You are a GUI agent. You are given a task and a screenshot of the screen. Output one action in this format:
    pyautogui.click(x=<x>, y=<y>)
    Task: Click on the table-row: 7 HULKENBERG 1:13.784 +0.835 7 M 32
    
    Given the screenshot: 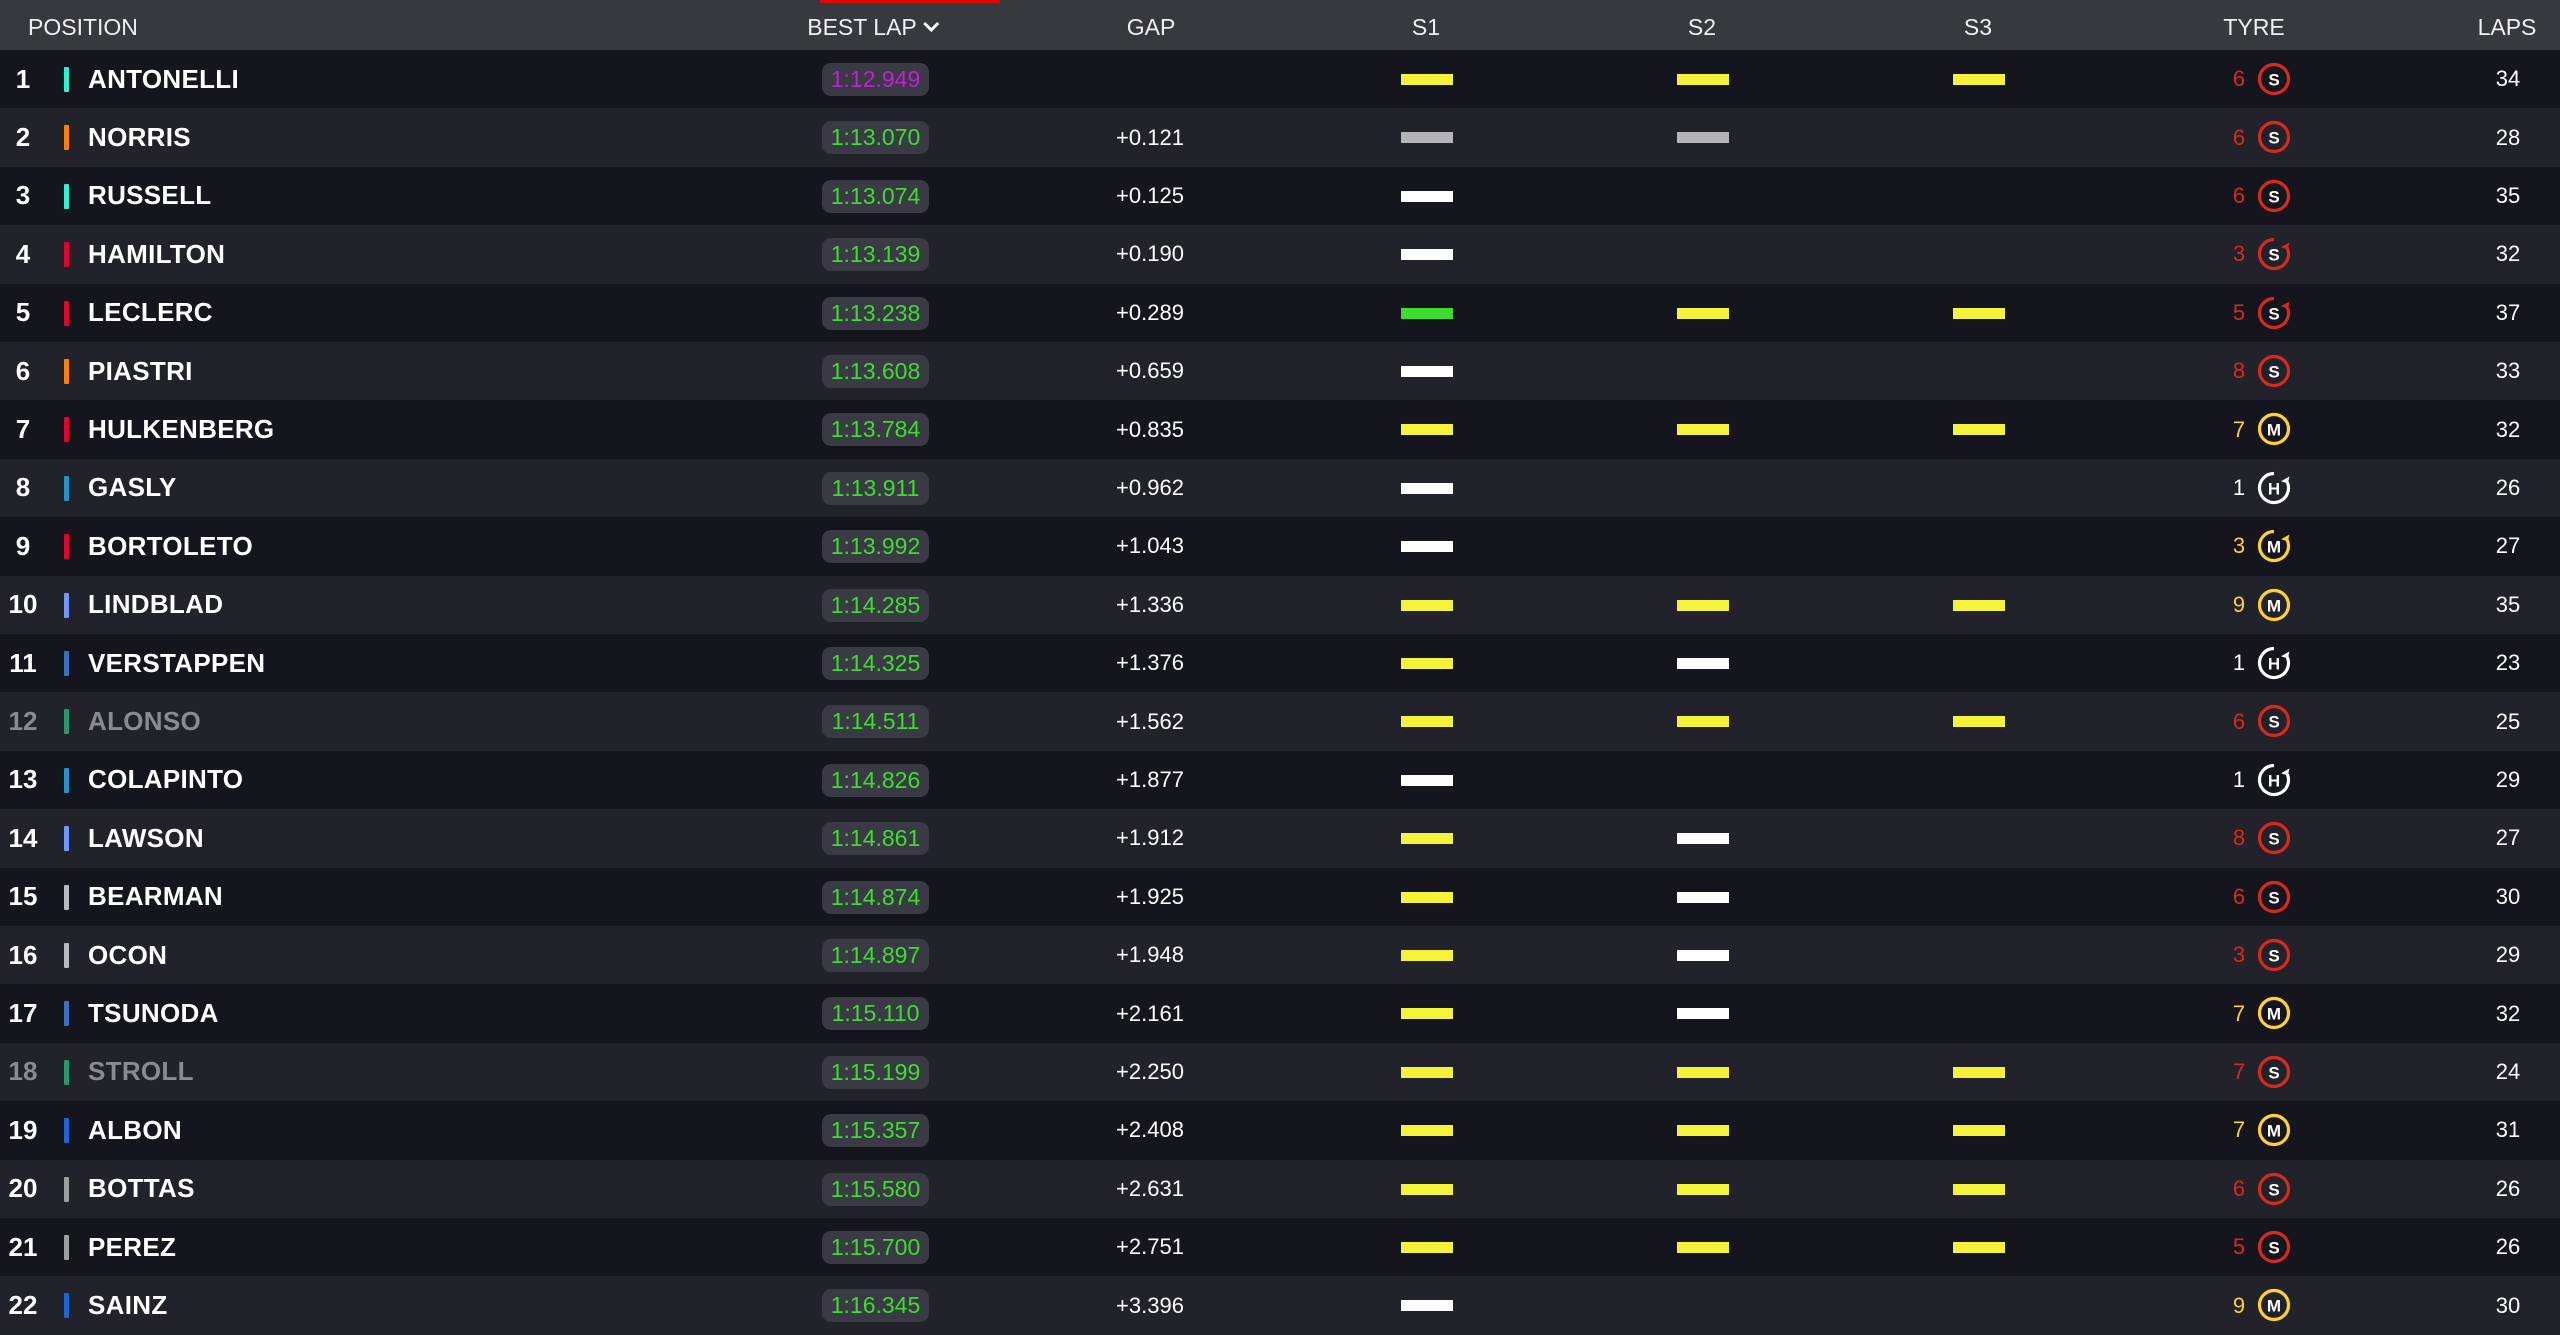 What is the action you would take?
    pyautogui.click(x=1280, y=429)
    